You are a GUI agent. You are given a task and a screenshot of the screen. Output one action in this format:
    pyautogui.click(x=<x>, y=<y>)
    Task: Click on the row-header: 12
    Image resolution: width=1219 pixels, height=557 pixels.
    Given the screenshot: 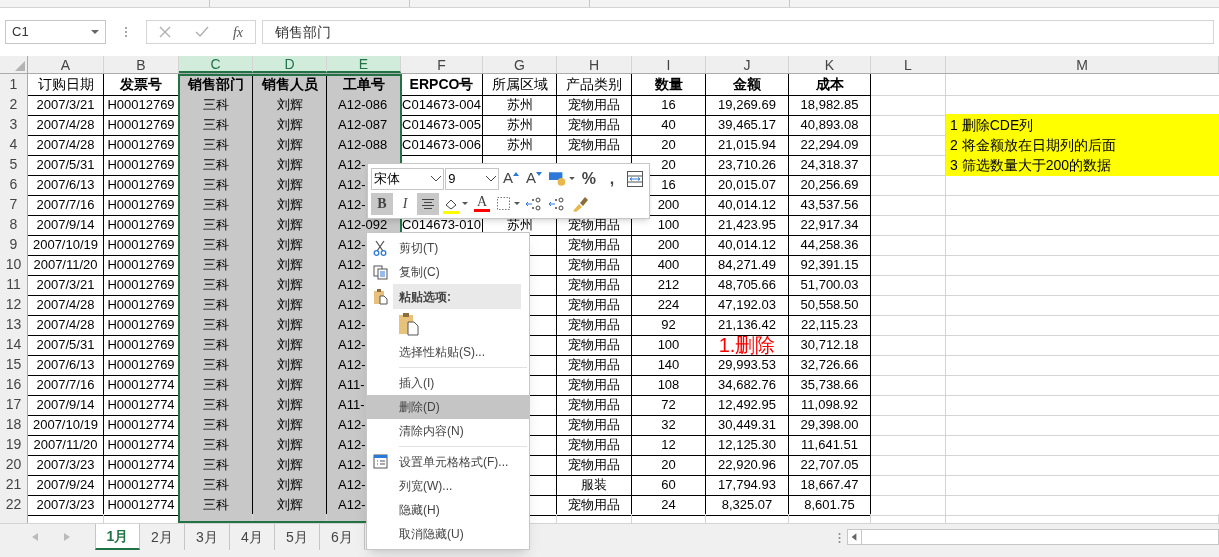 What is the action you would take?
    pyautogui.click(x=14, y=305)
    